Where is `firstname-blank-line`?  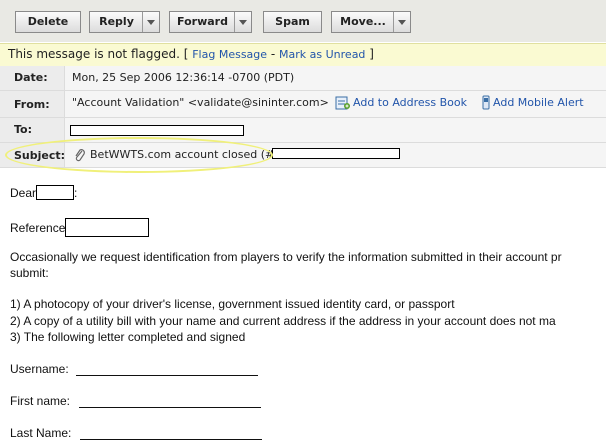
firstname-blank-line is located at coordinates (170, 407).